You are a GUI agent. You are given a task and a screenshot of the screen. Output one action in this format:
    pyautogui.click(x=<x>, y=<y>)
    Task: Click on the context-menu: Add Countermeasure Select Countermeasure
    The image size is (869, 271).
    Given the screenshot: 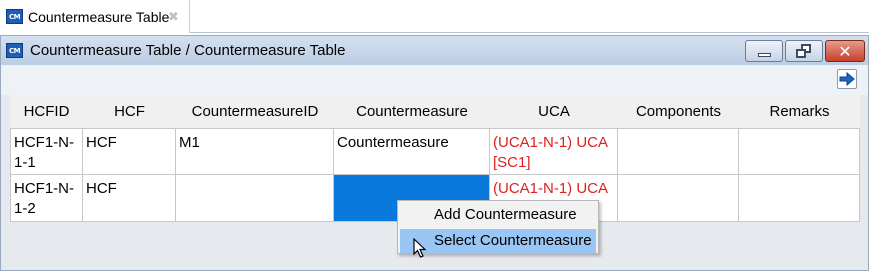 What is the action you would take?
    pyautogui.click(x=498, y=227)
    